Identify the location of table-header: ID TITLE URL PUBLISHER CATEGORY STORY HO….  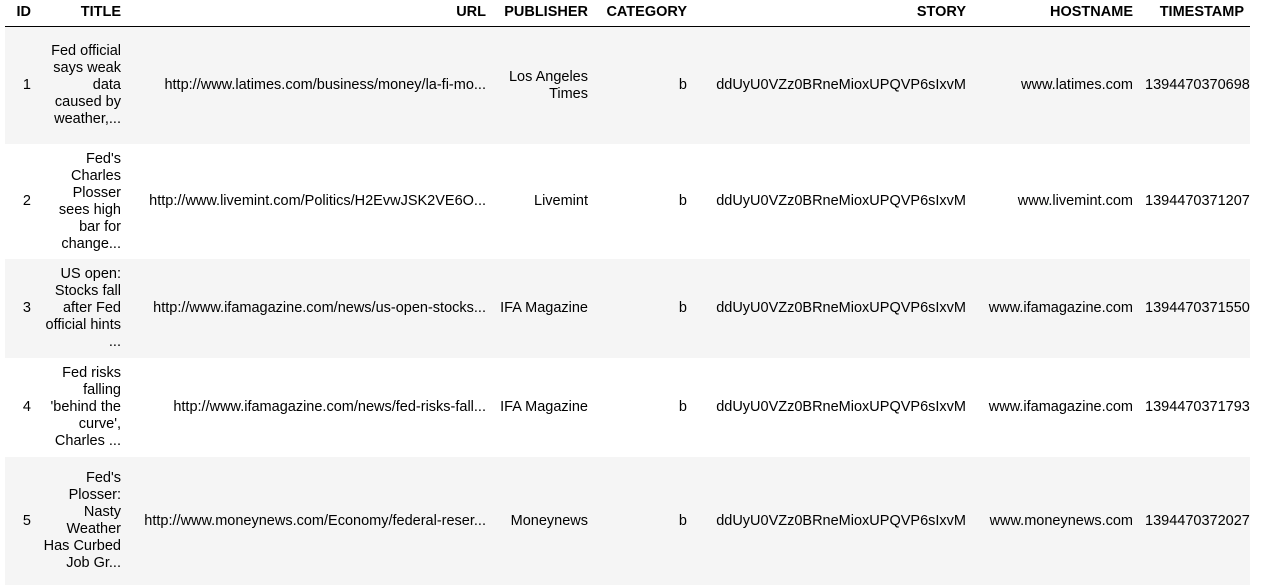
(627, 13).